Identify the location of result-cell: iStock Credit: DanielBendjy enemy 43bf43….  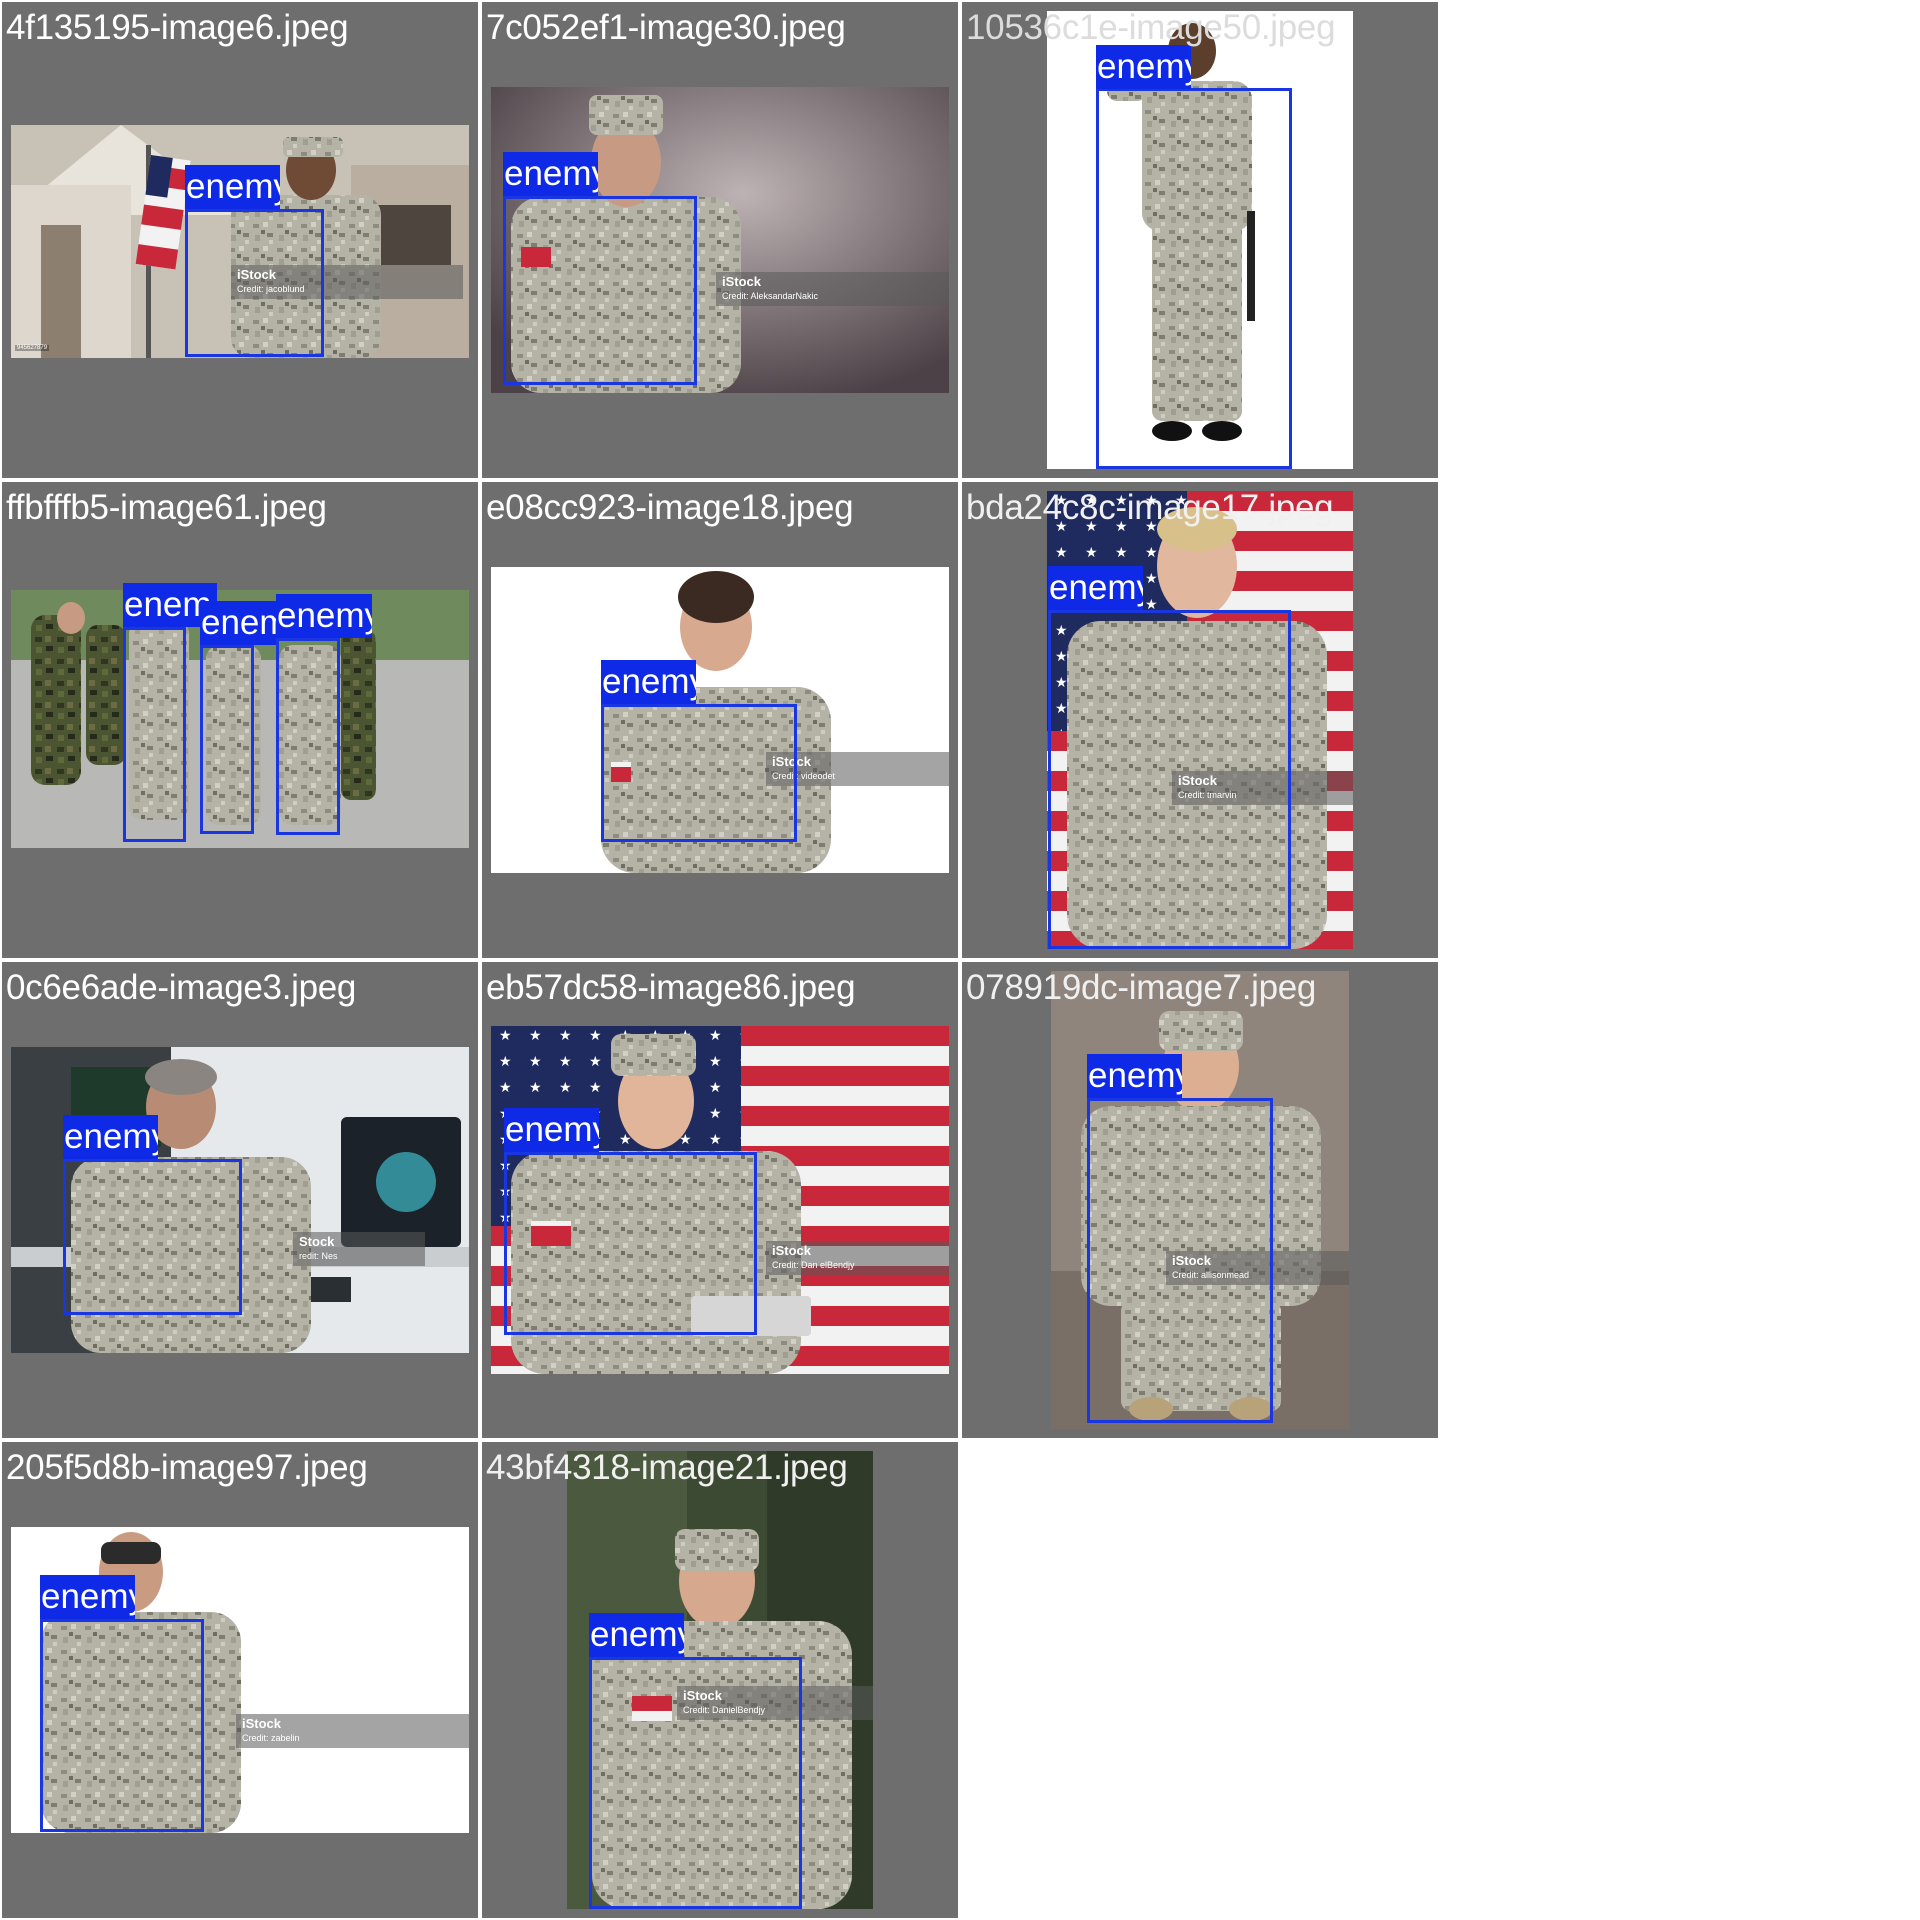
(720, 1680).